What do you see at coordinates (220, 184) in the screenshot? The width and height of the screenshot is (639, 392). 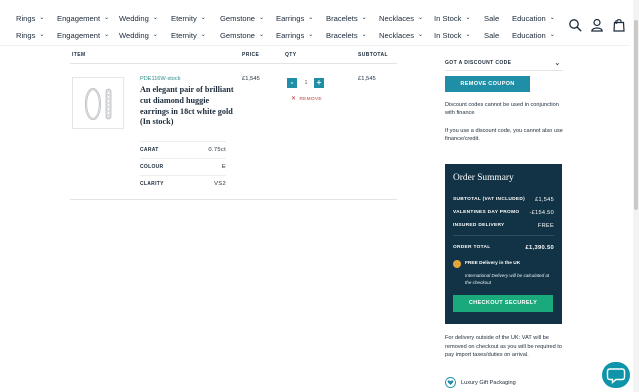 I see `spec-value: VS2` at bounding box center [220, 184].